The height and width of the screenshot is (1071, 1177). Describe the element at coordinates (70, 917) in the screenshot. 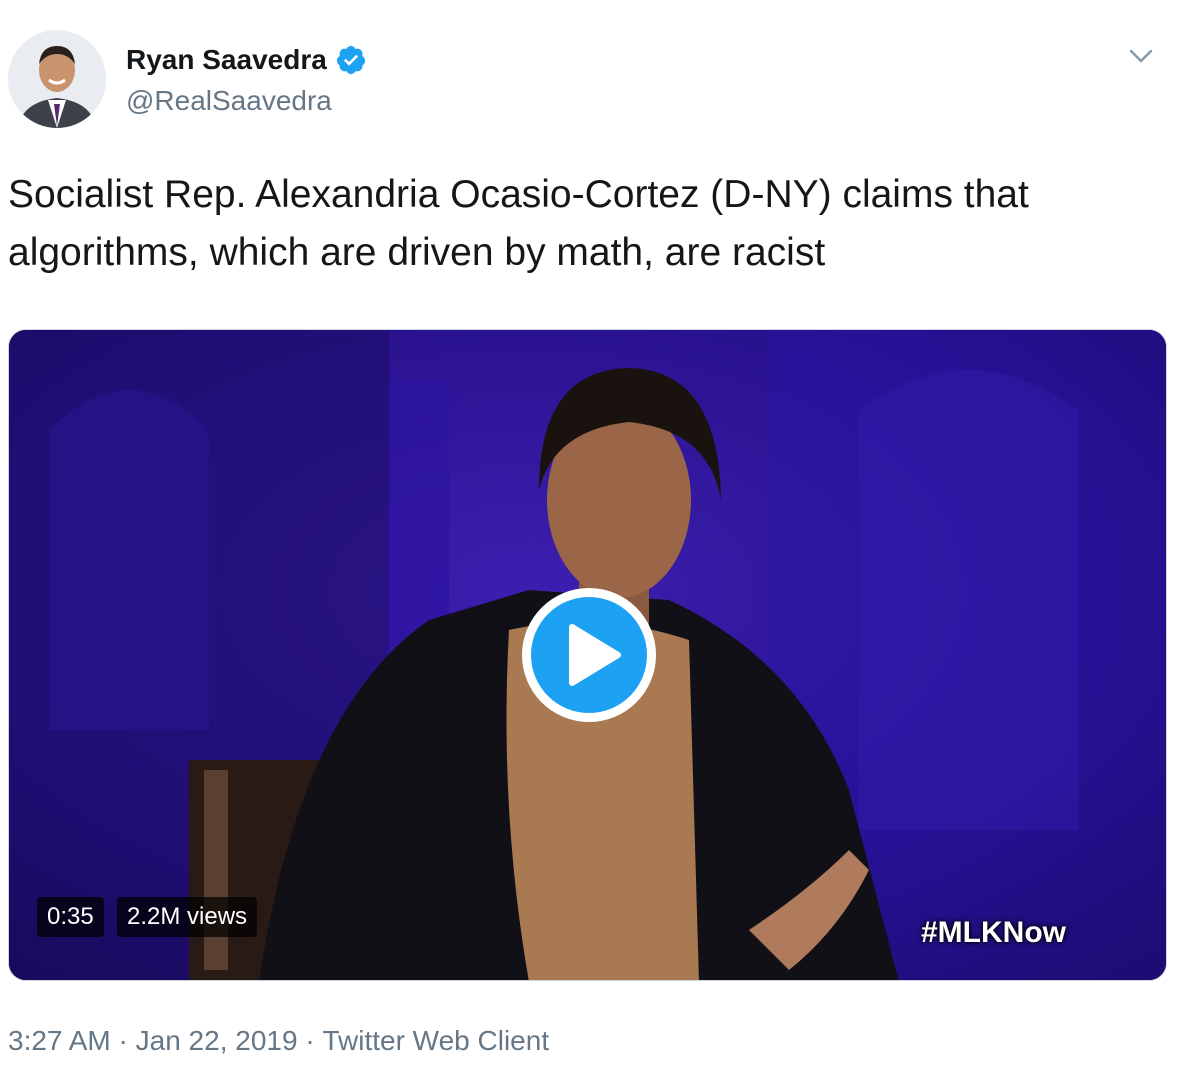

I see `video-duration-badge: 0:35` at that location.